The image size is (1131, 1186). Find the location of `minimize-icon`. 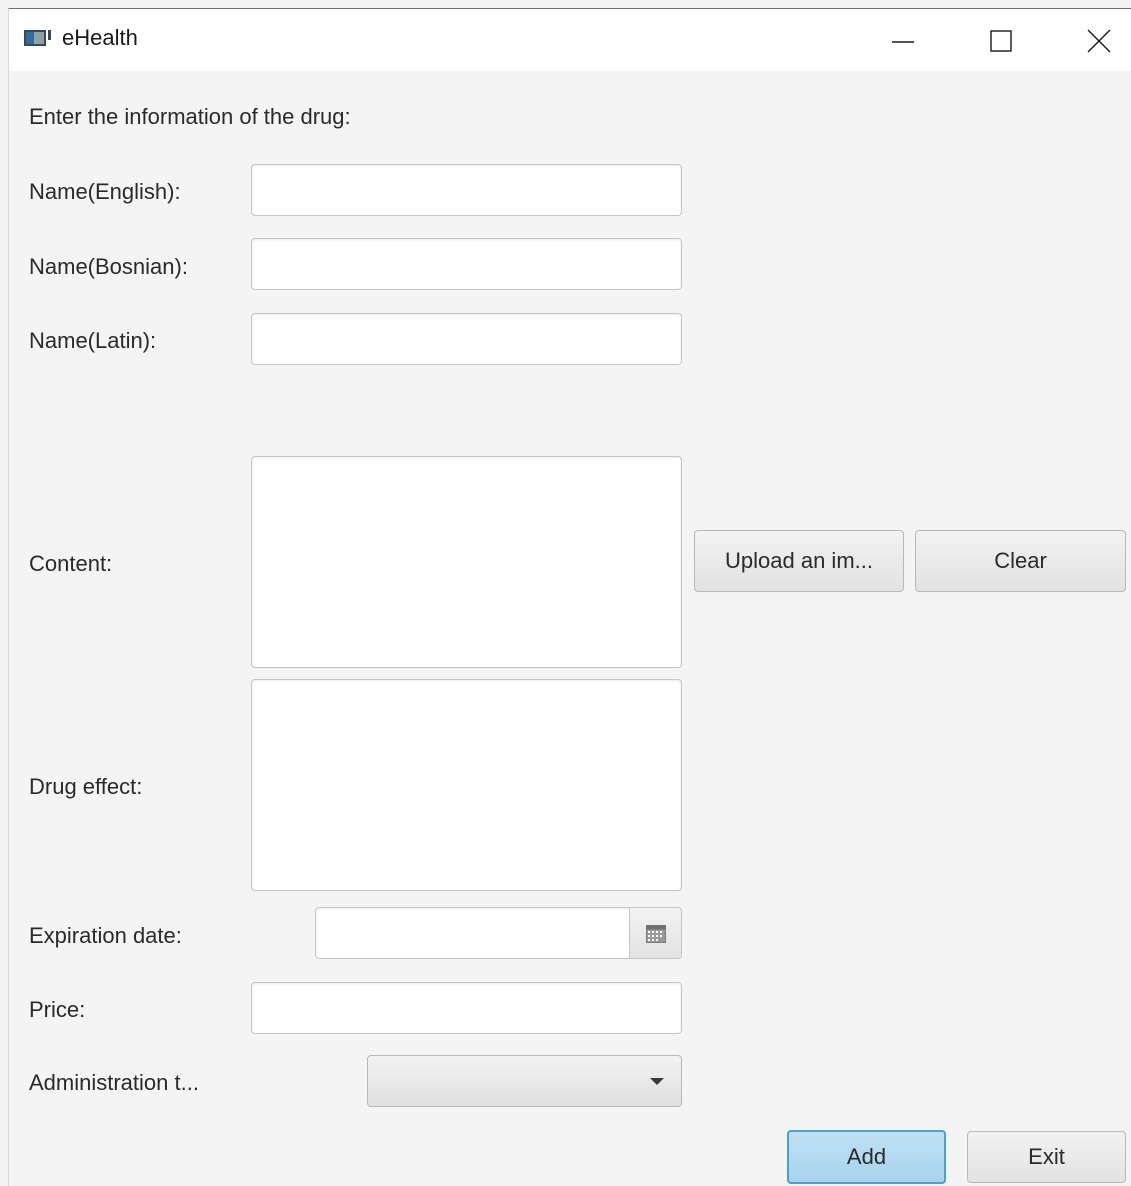

minimize-icon is located at coordinates (903, 42).